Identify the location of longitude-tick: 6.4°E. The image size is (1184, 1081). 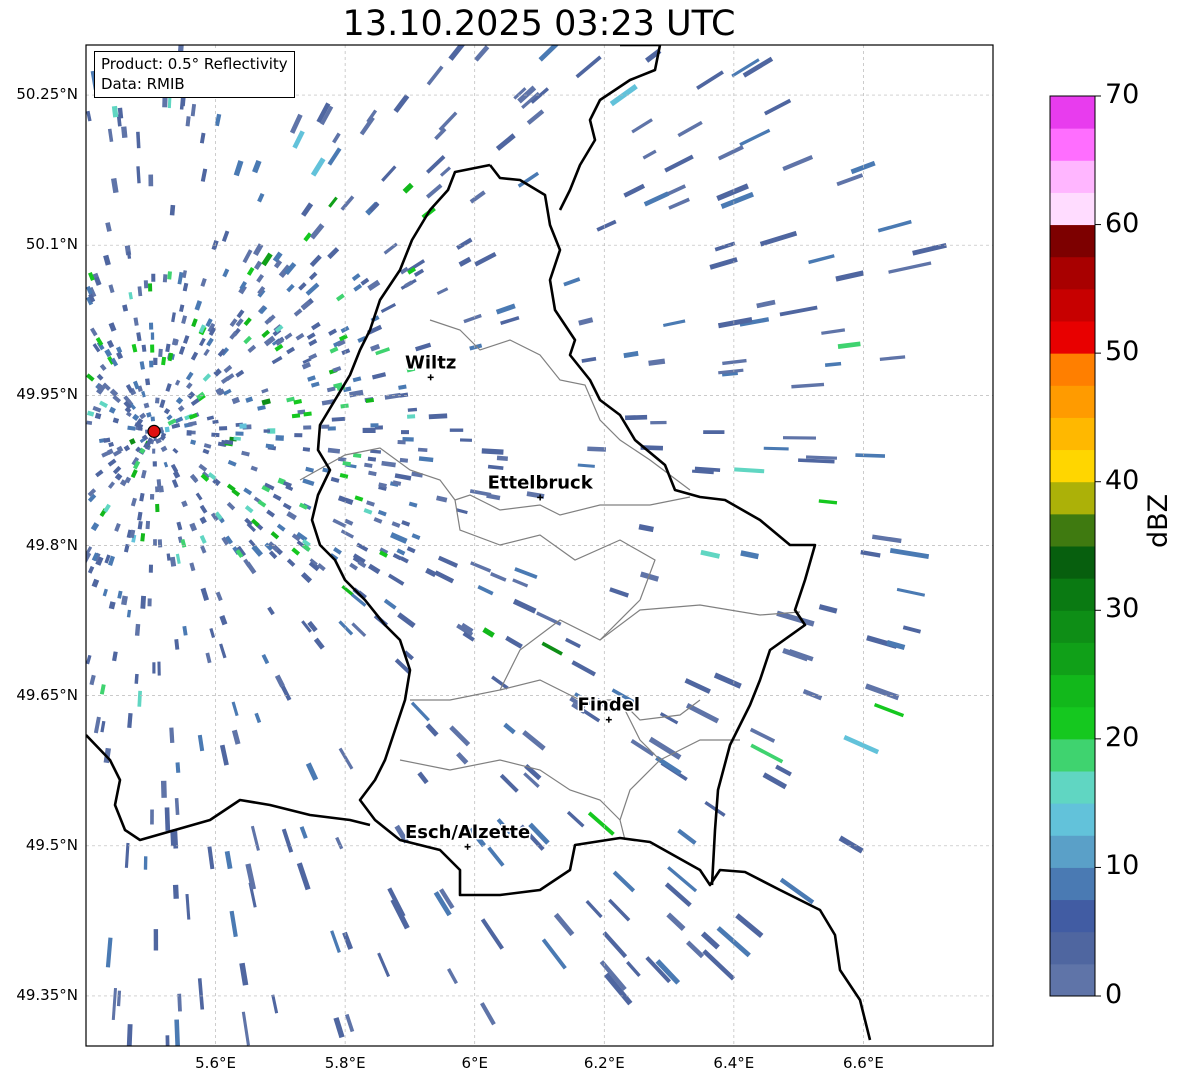
(734, 1063).